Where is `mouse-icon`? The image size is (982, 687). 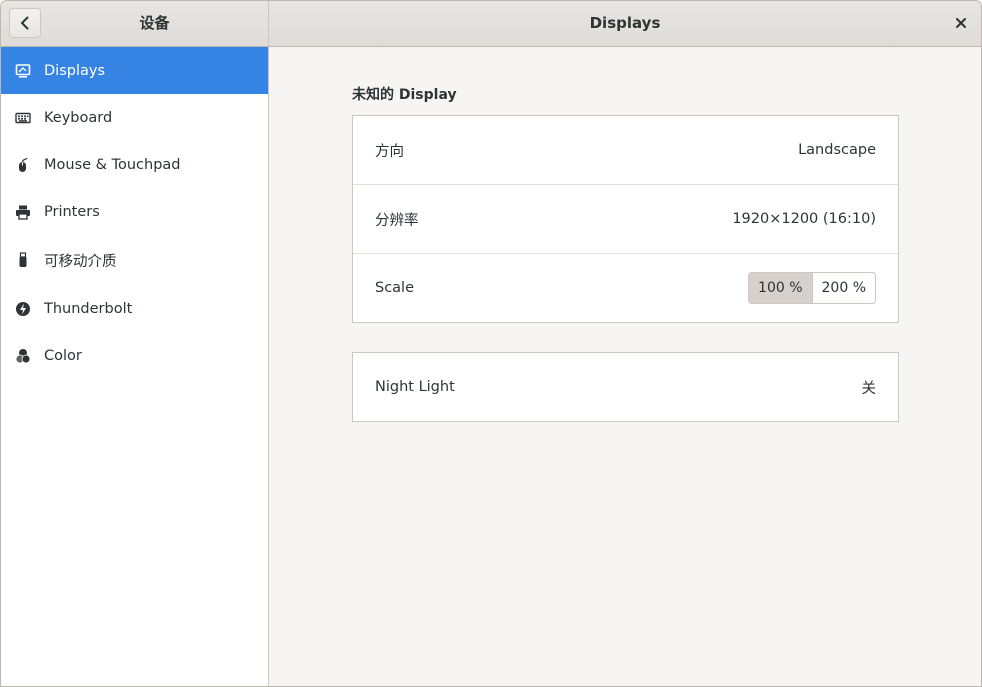 mouse-icon is located at coordinates (23, 165).